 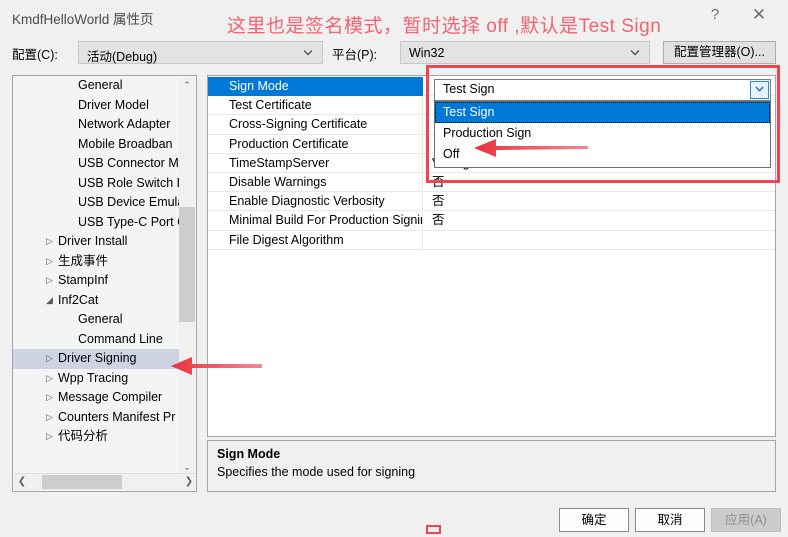 I want to click on property-name: Test Certificate, so click(x=315, y=106).